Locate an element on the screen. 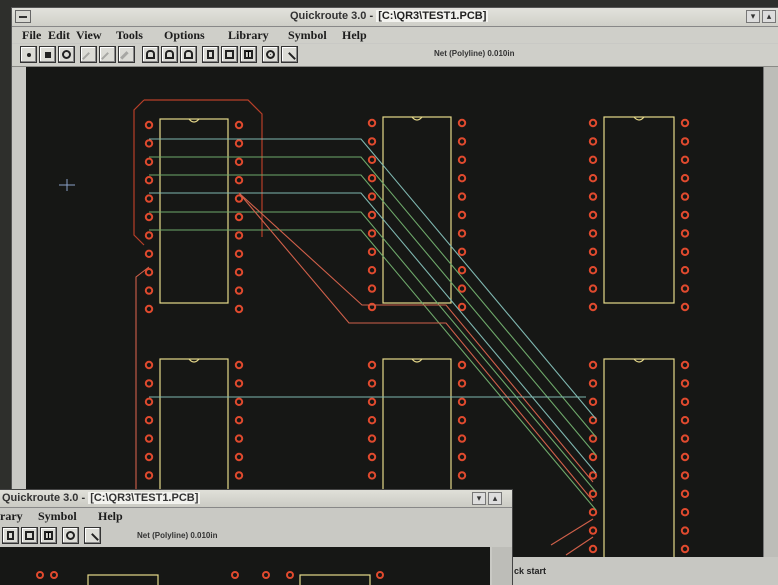 The height and width of the screenshot is (585, 778). dot-icon is located at coordinates (29, 55).